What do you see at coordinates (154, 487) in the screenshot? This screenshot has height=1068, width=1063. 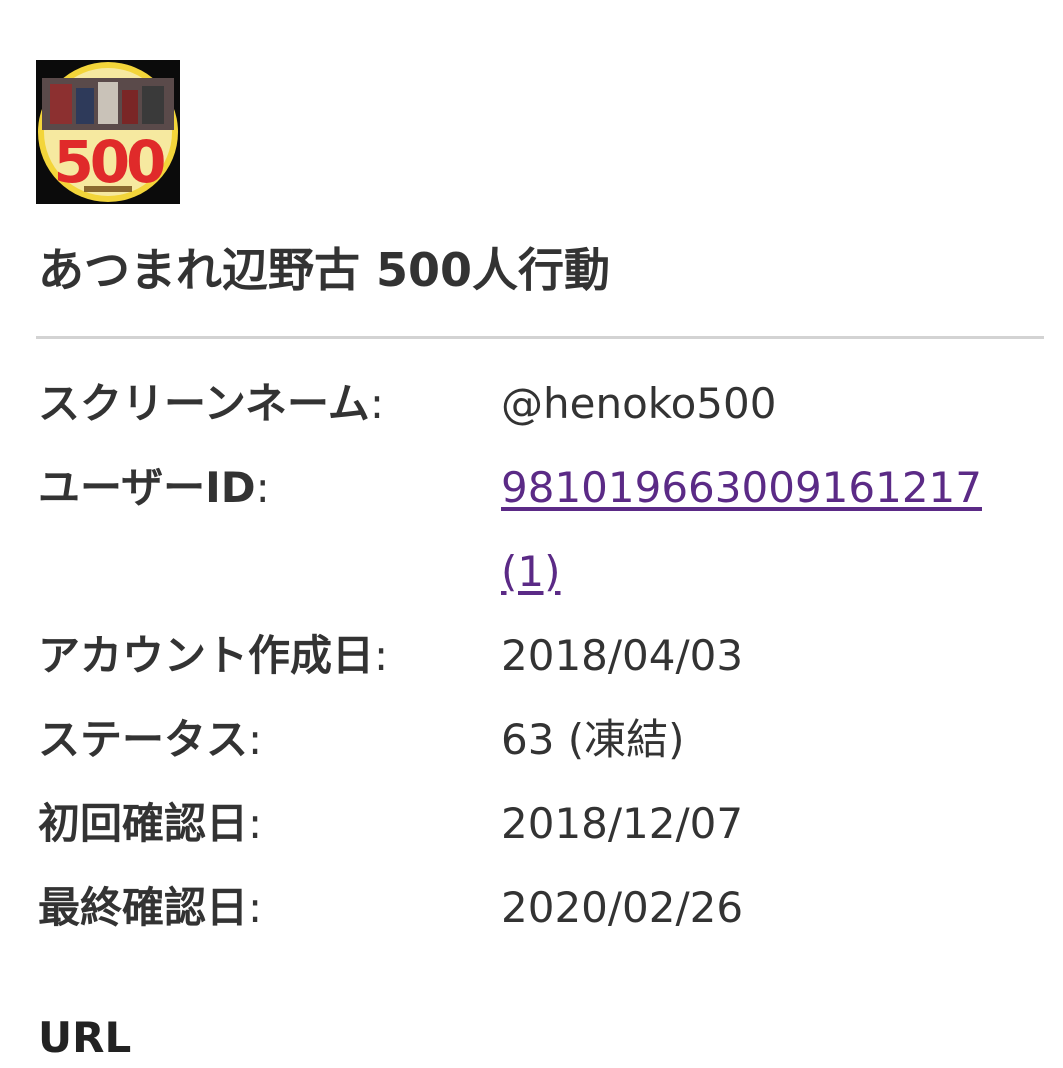 I see `user-id-label: ユーザーID:` at bounding box center [154, 487].